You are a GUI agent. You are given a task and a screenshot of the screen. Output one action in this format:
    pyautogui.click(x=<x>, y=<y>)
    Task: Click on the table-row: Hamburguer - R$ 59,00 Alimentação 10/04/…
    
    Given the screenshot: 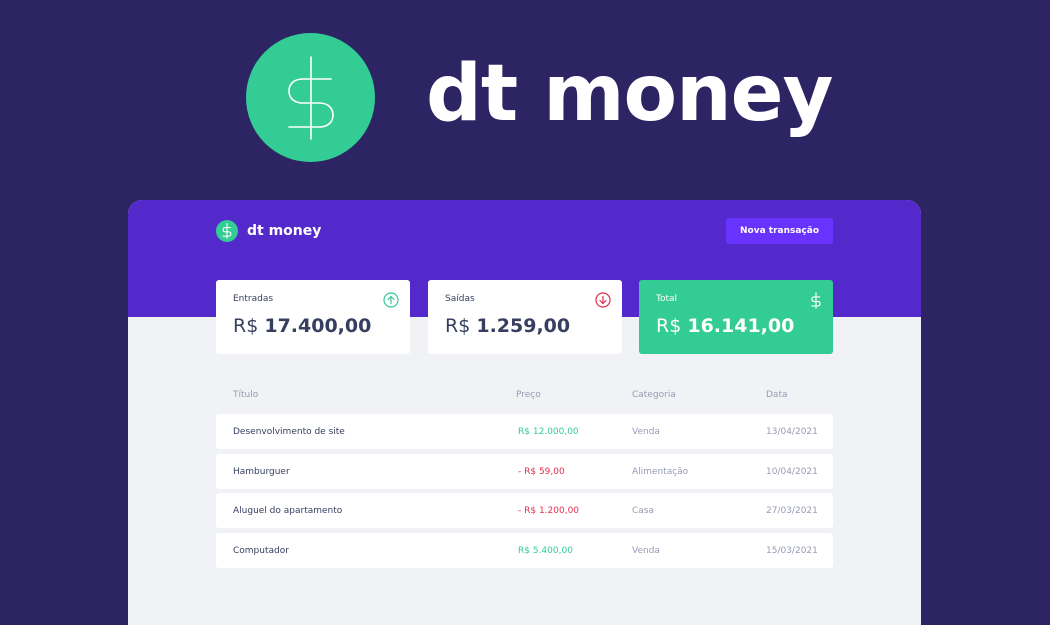 What is the action you would take?
    pyautogui.click(x=524, y=471)
    